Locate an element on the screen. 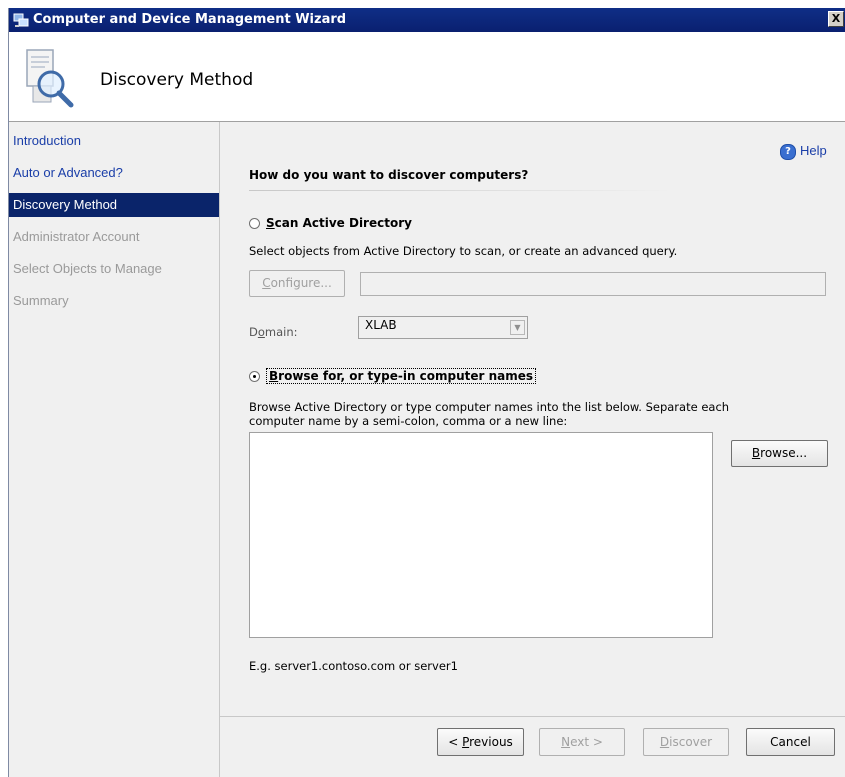  help-link: ? Help is located at coordinates (803, 151).